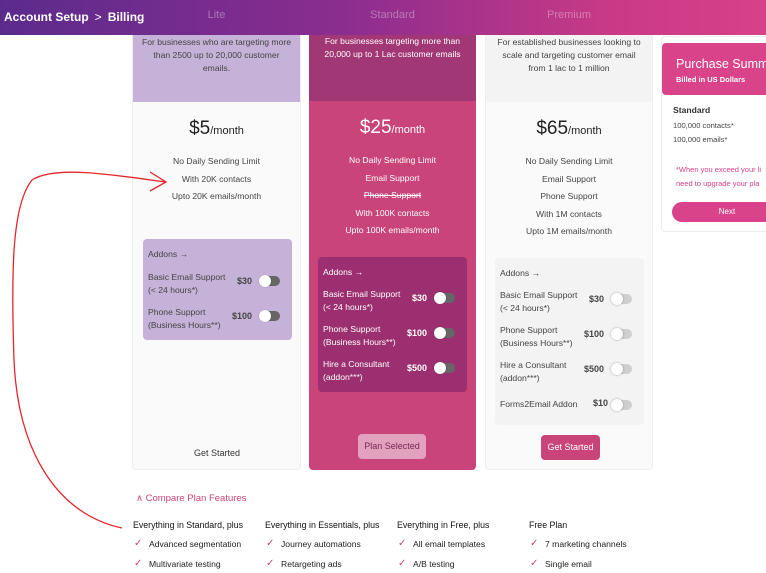 The image size is (766, 573). Describe the element at coordinates (700, 139) in the screenshot. I see `summary-emails: 100,000 emails*` at that location.